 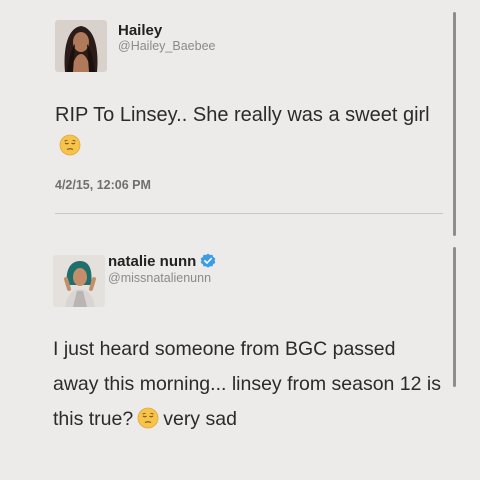 I want to click on author-name: natalie nunn, so click(x=162, y=261).